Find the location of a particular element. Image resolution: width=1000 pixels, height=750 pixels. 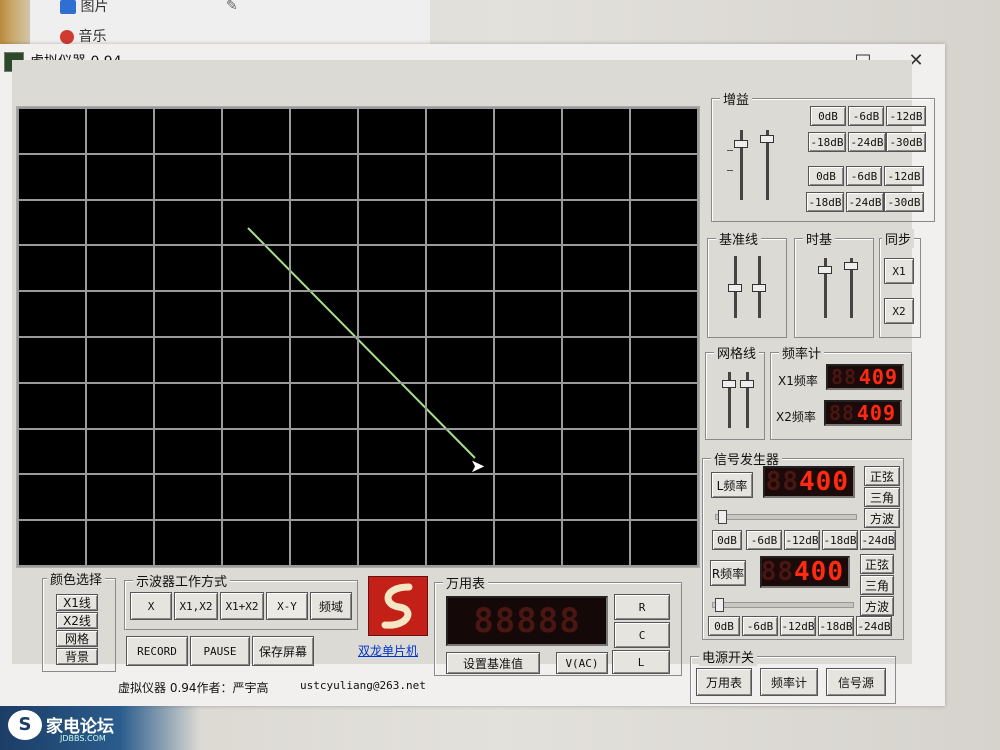

grid-title: 网格线 is located at coordinates (737, 352).